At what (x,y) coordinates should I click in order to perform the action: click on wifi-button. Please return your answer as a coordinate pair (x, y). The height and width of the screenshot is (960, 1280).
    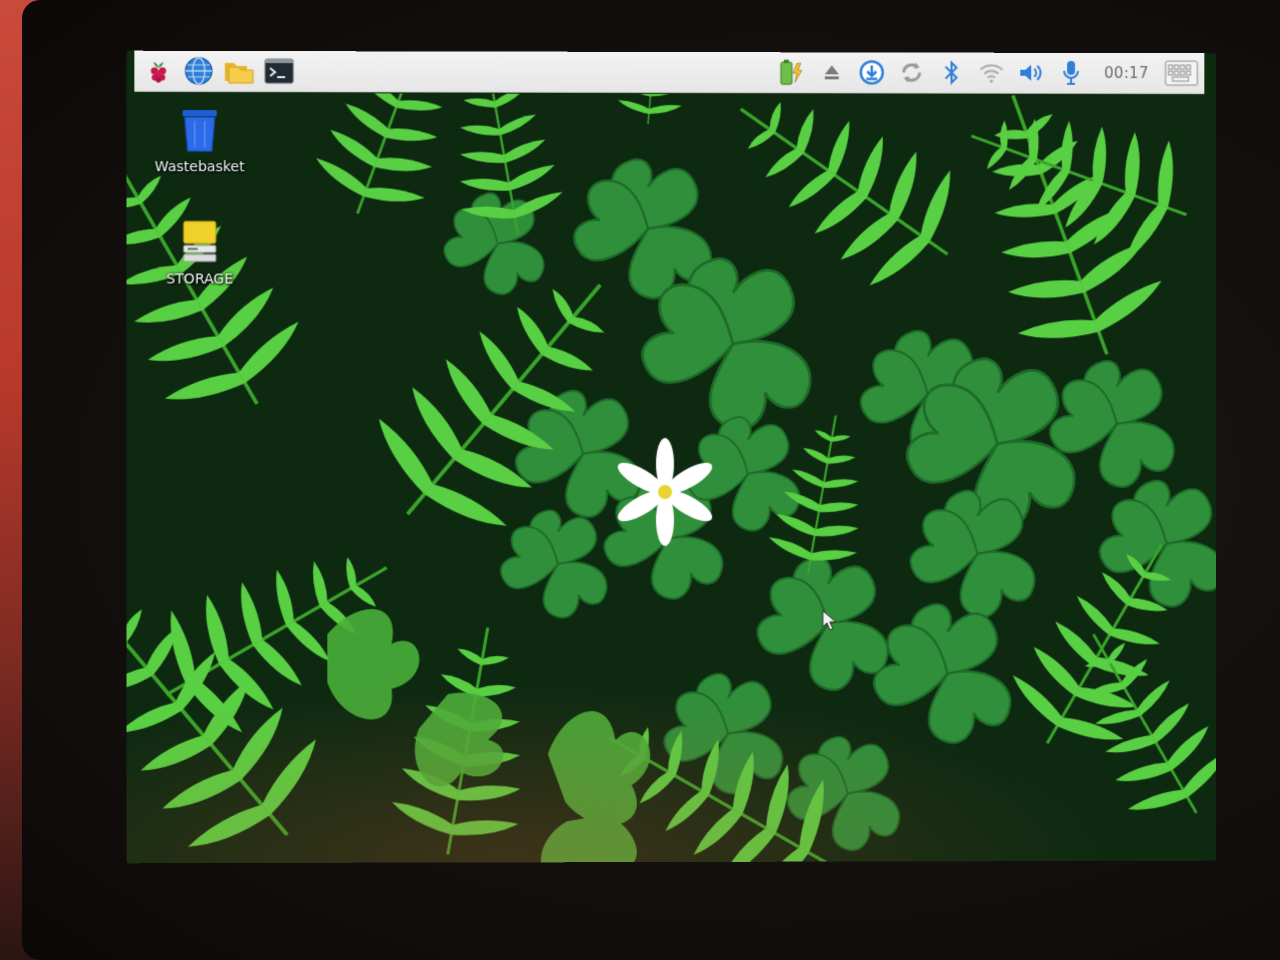
    Looking at the image, I should click on (992, 73).